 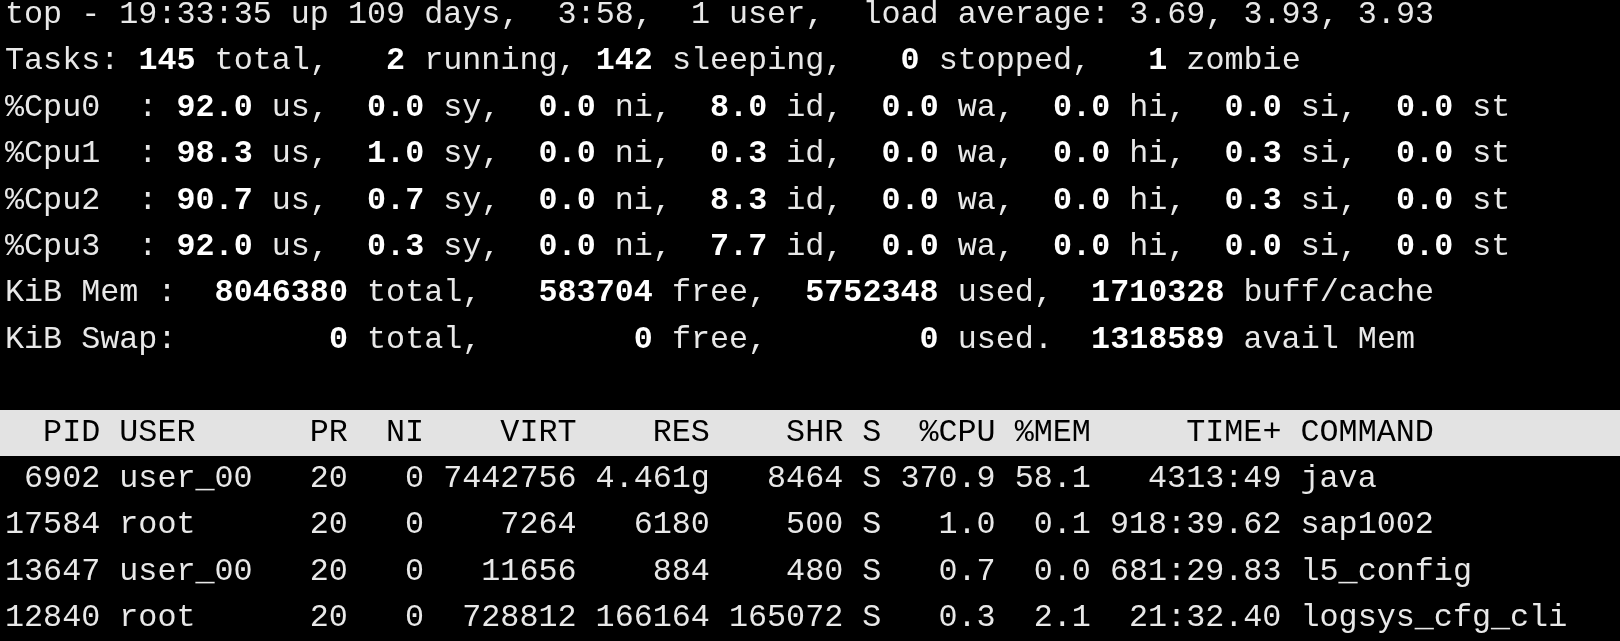 What do you see at coordinates (1367, 433) in the screenshot?
I see `column-header: COMMAND` at bounding box center [1367, 433].